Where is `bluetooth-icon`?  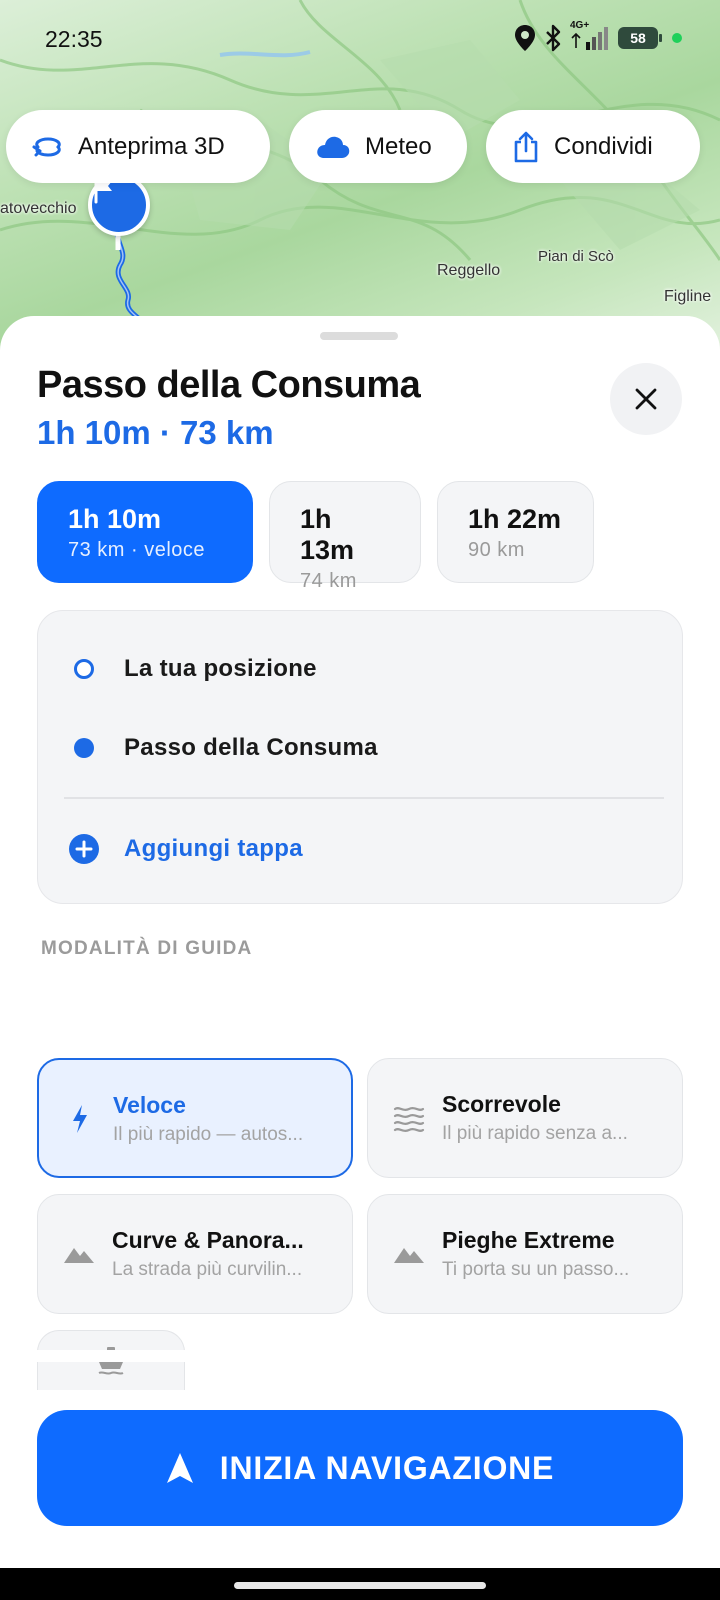
bluetooth-icon is located at coordinates (553, 38).